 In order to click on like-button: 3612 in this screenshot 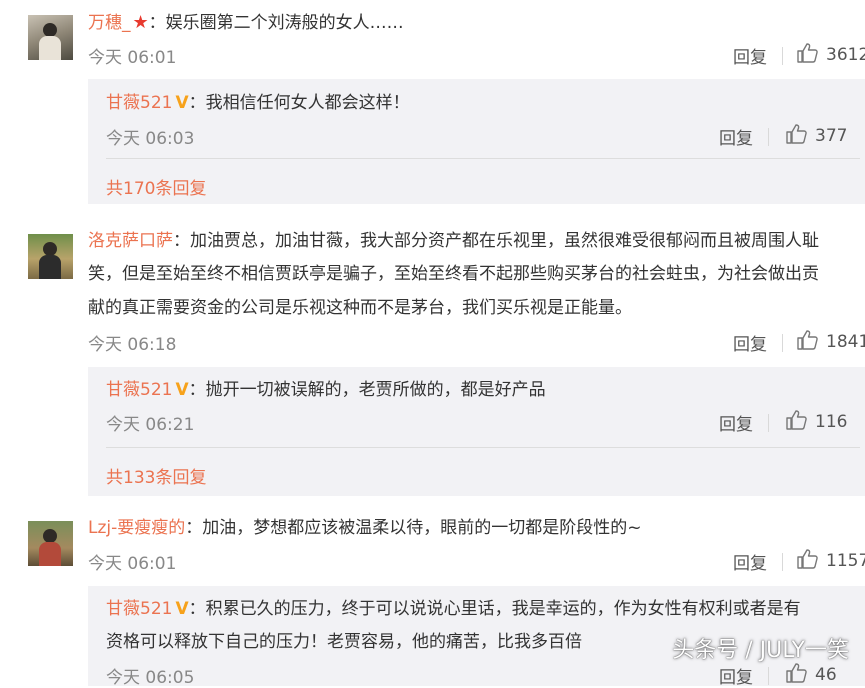, I will do `click(831, 54)`.